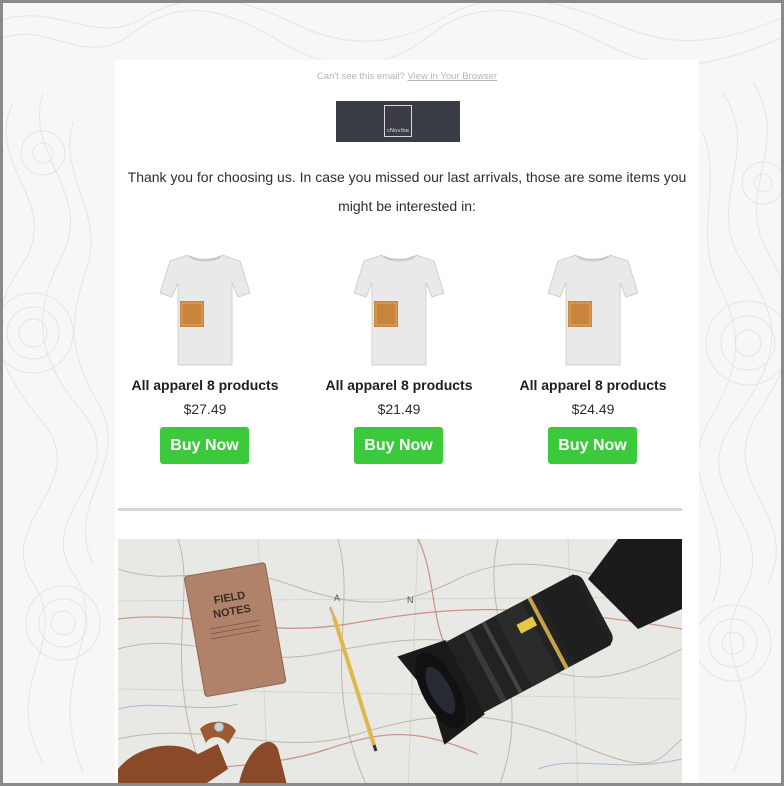 Image resolution: width=784 pixels, height=786 pixels. What do you see at coordinates (400, 509) in the screenshot?
I see `section-divider` at bounding box center [400, 509].